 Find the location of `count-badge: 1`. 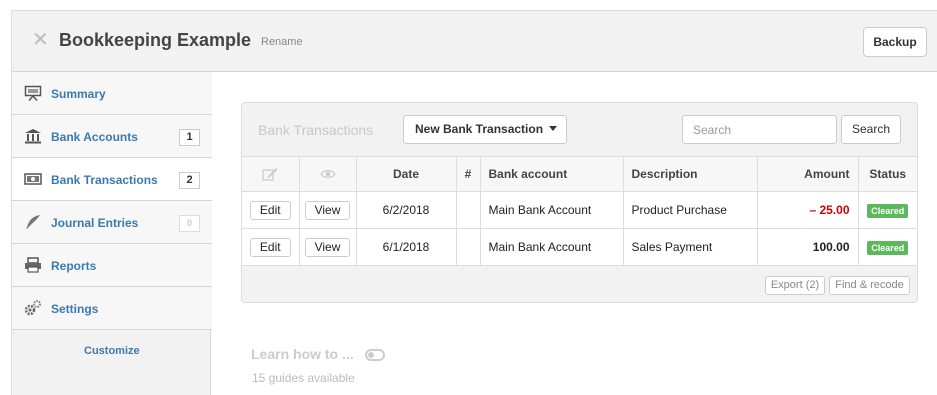

count-badge: 1 is located at coordinates (189, 137).